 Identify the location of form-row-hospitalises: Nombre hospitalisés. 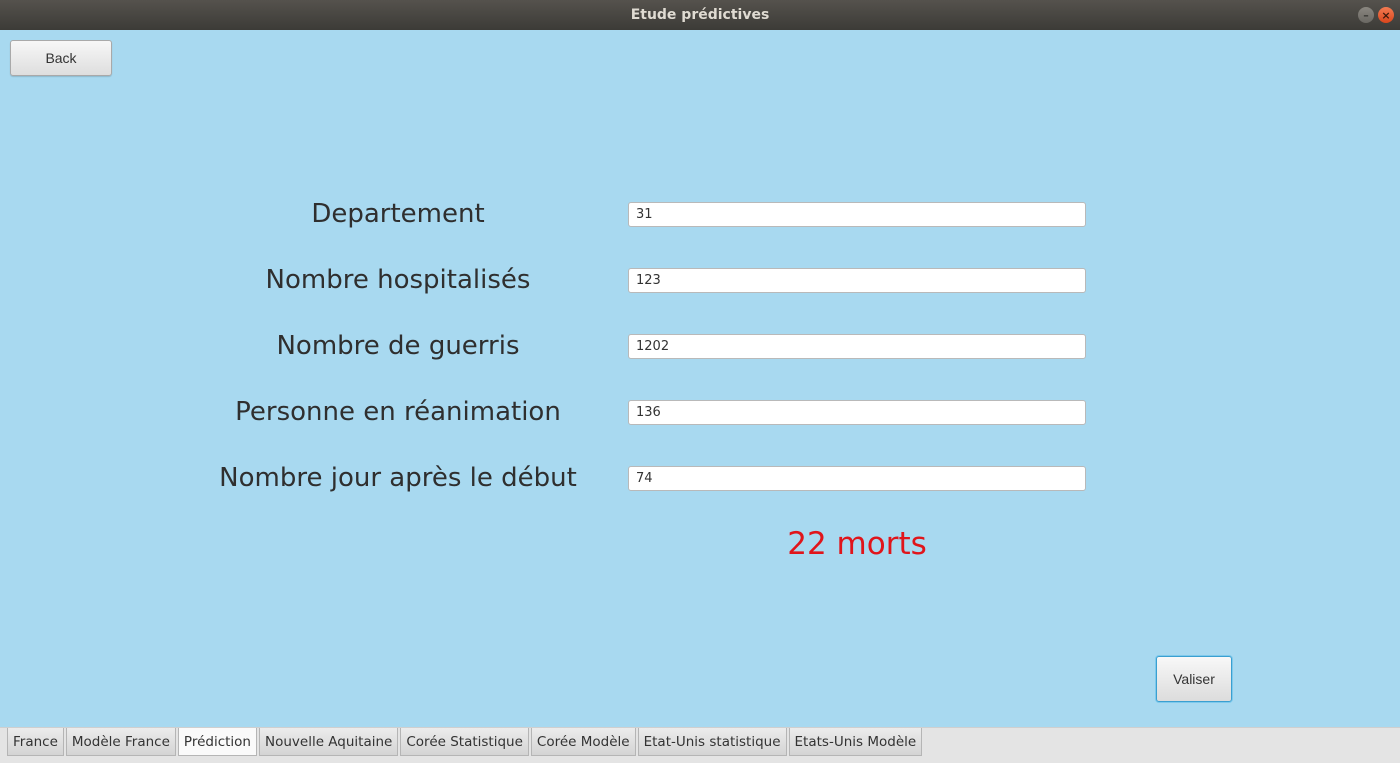
(700, 280).